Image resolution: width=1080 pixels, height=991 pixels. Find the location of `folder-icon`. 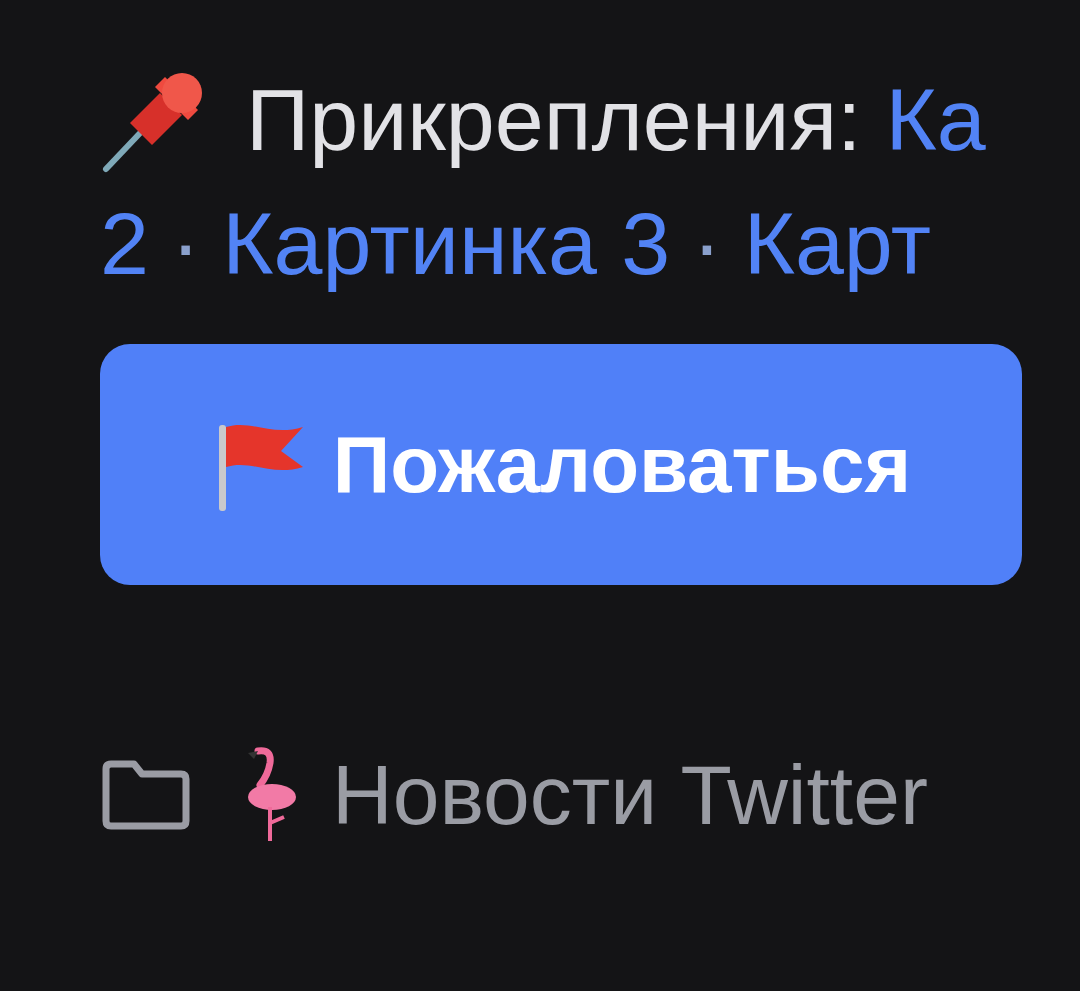

folder-icon is located at coordinates (146, 795).